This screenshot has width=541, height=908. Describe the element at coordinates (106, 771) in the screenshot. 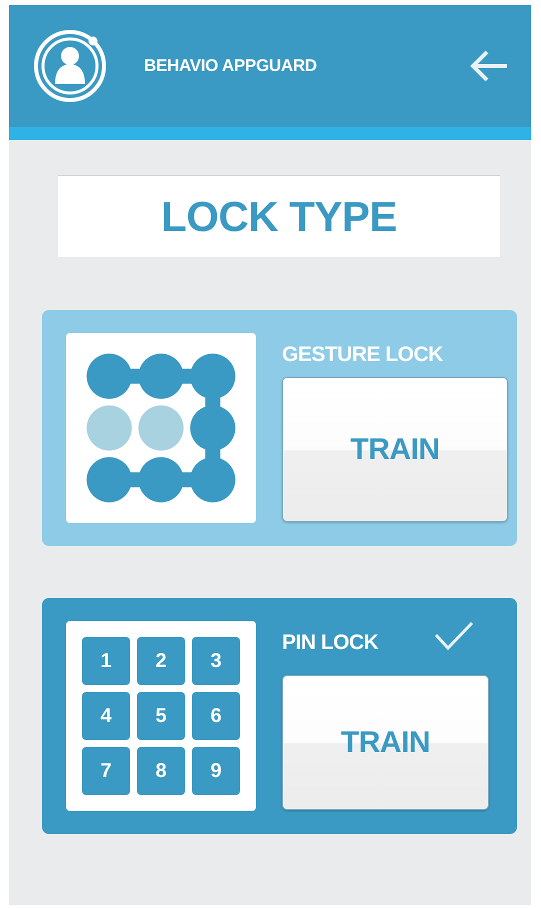

I see `keypad-key: 7` at that location.